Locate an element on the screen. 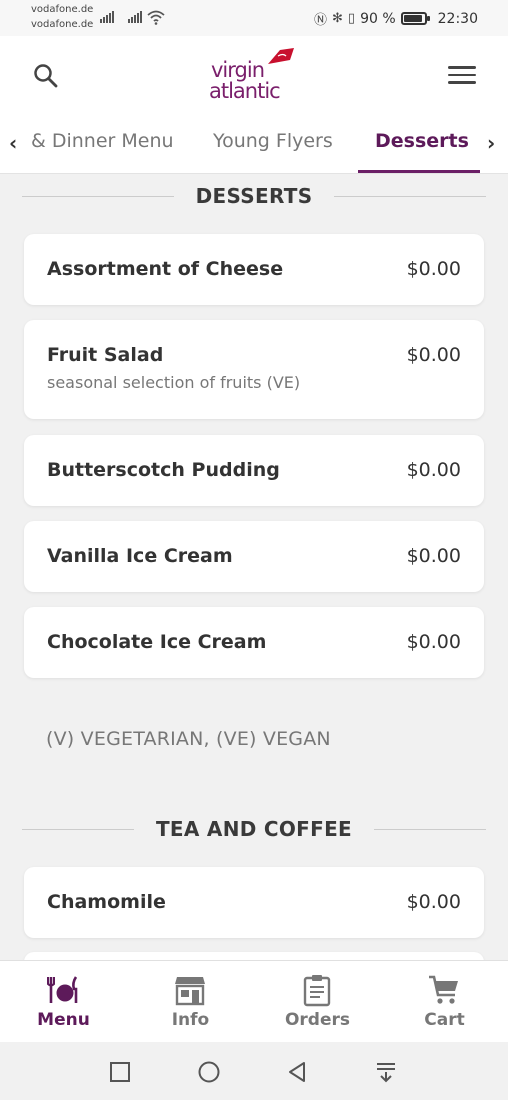 This screenshot has width=508, height=1100. carrier-label-2: vodafone.de is located at coordinates (62, 24).